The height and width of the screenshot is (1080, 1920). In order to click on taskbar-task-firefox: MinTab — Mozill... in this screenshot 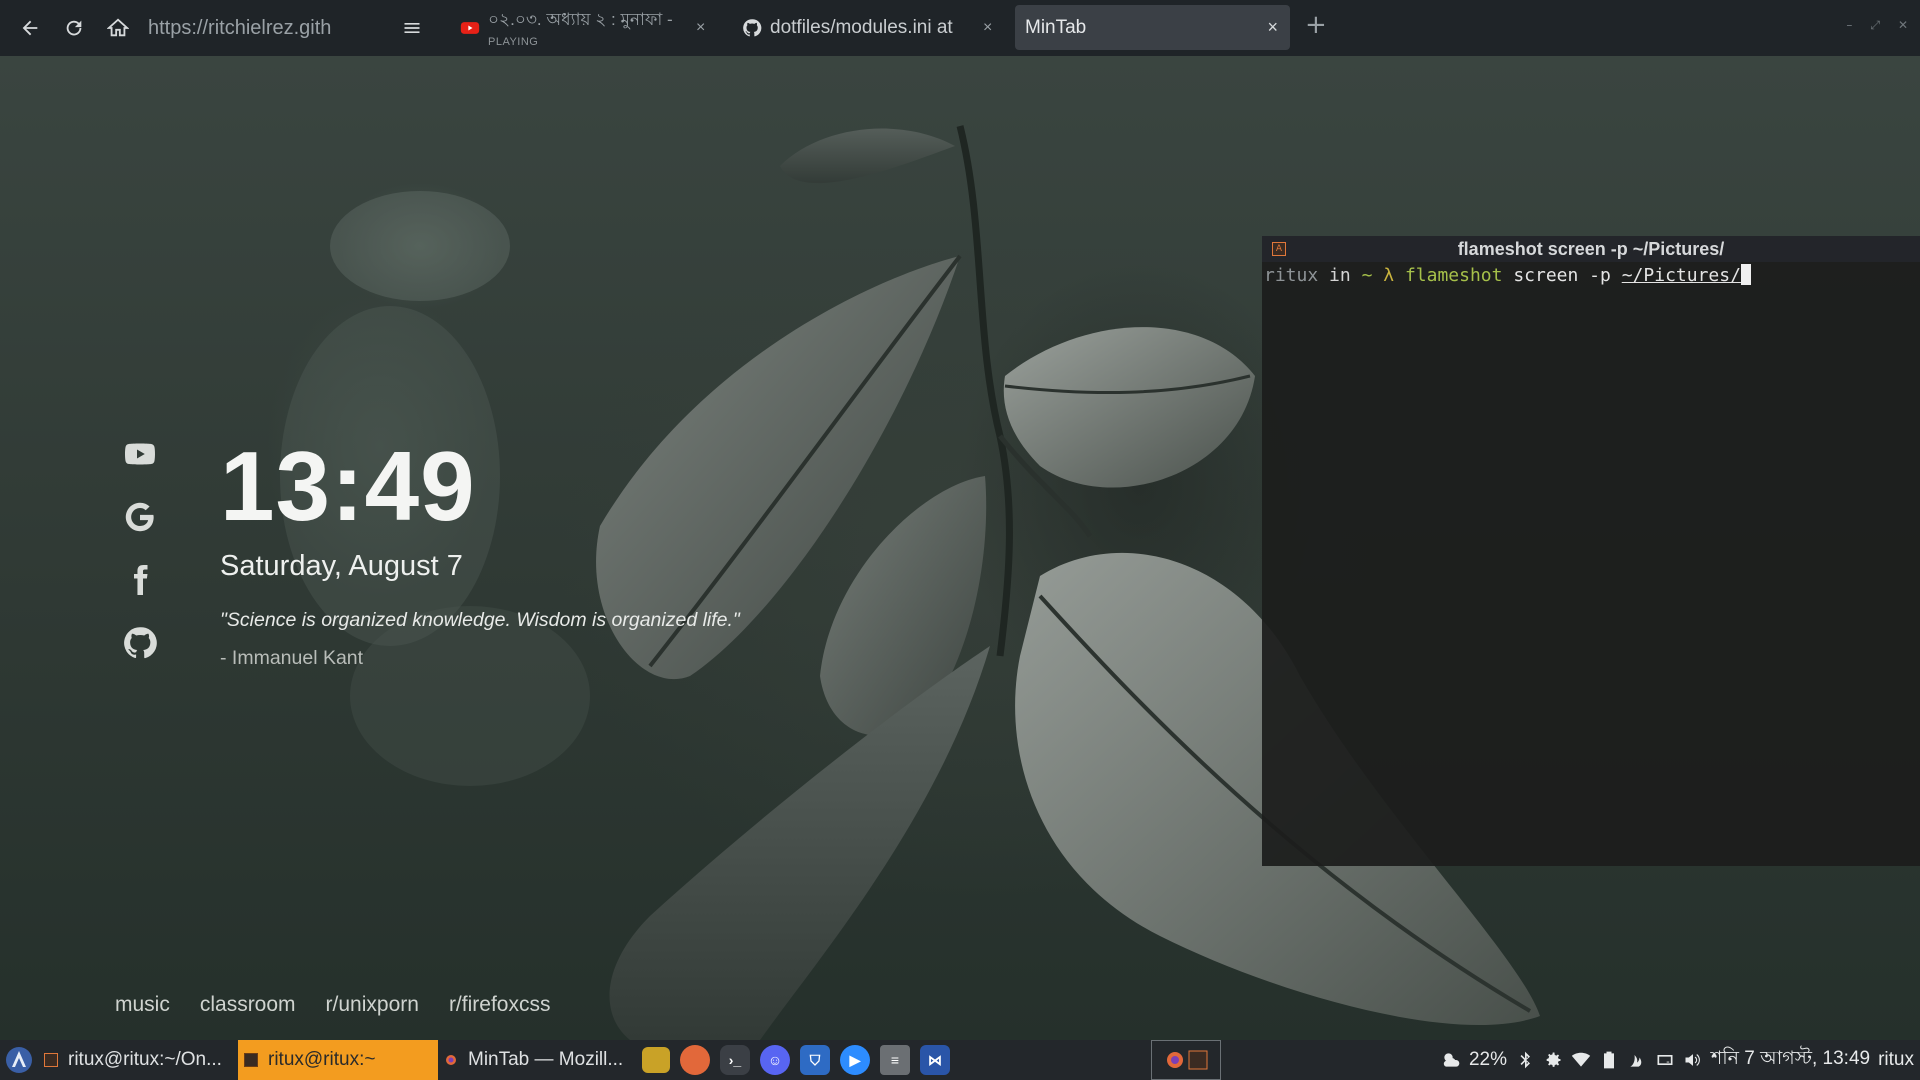, I will do `click(538, 1060)`.